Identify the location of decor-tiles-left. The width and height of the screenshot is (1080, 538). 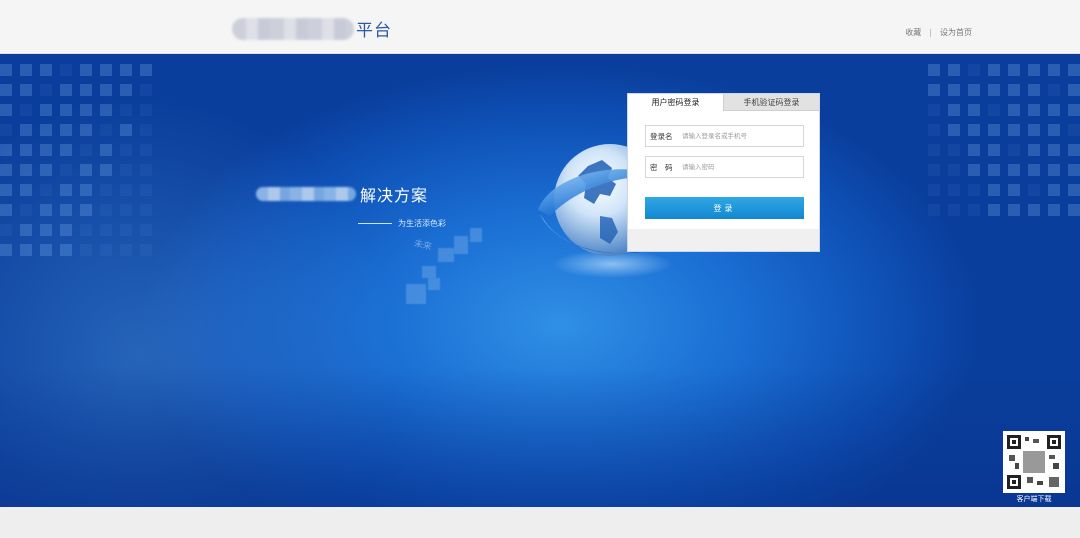
(76, 160).